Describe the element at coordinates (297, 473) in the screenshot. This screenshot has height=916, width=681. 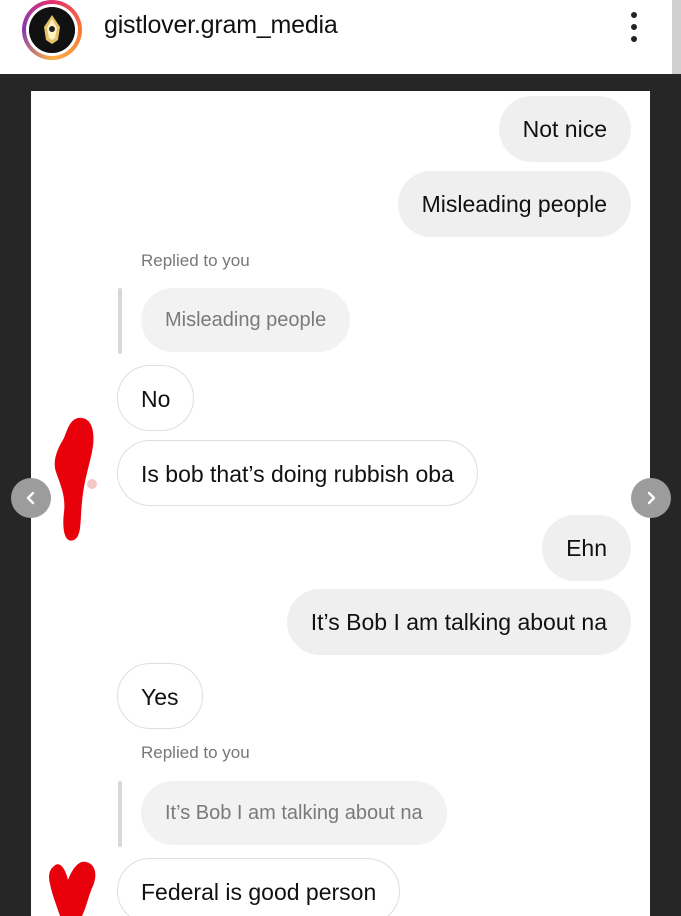
I see `message-bubble-received: Is bob that’s doing rubbish oba` at that location.